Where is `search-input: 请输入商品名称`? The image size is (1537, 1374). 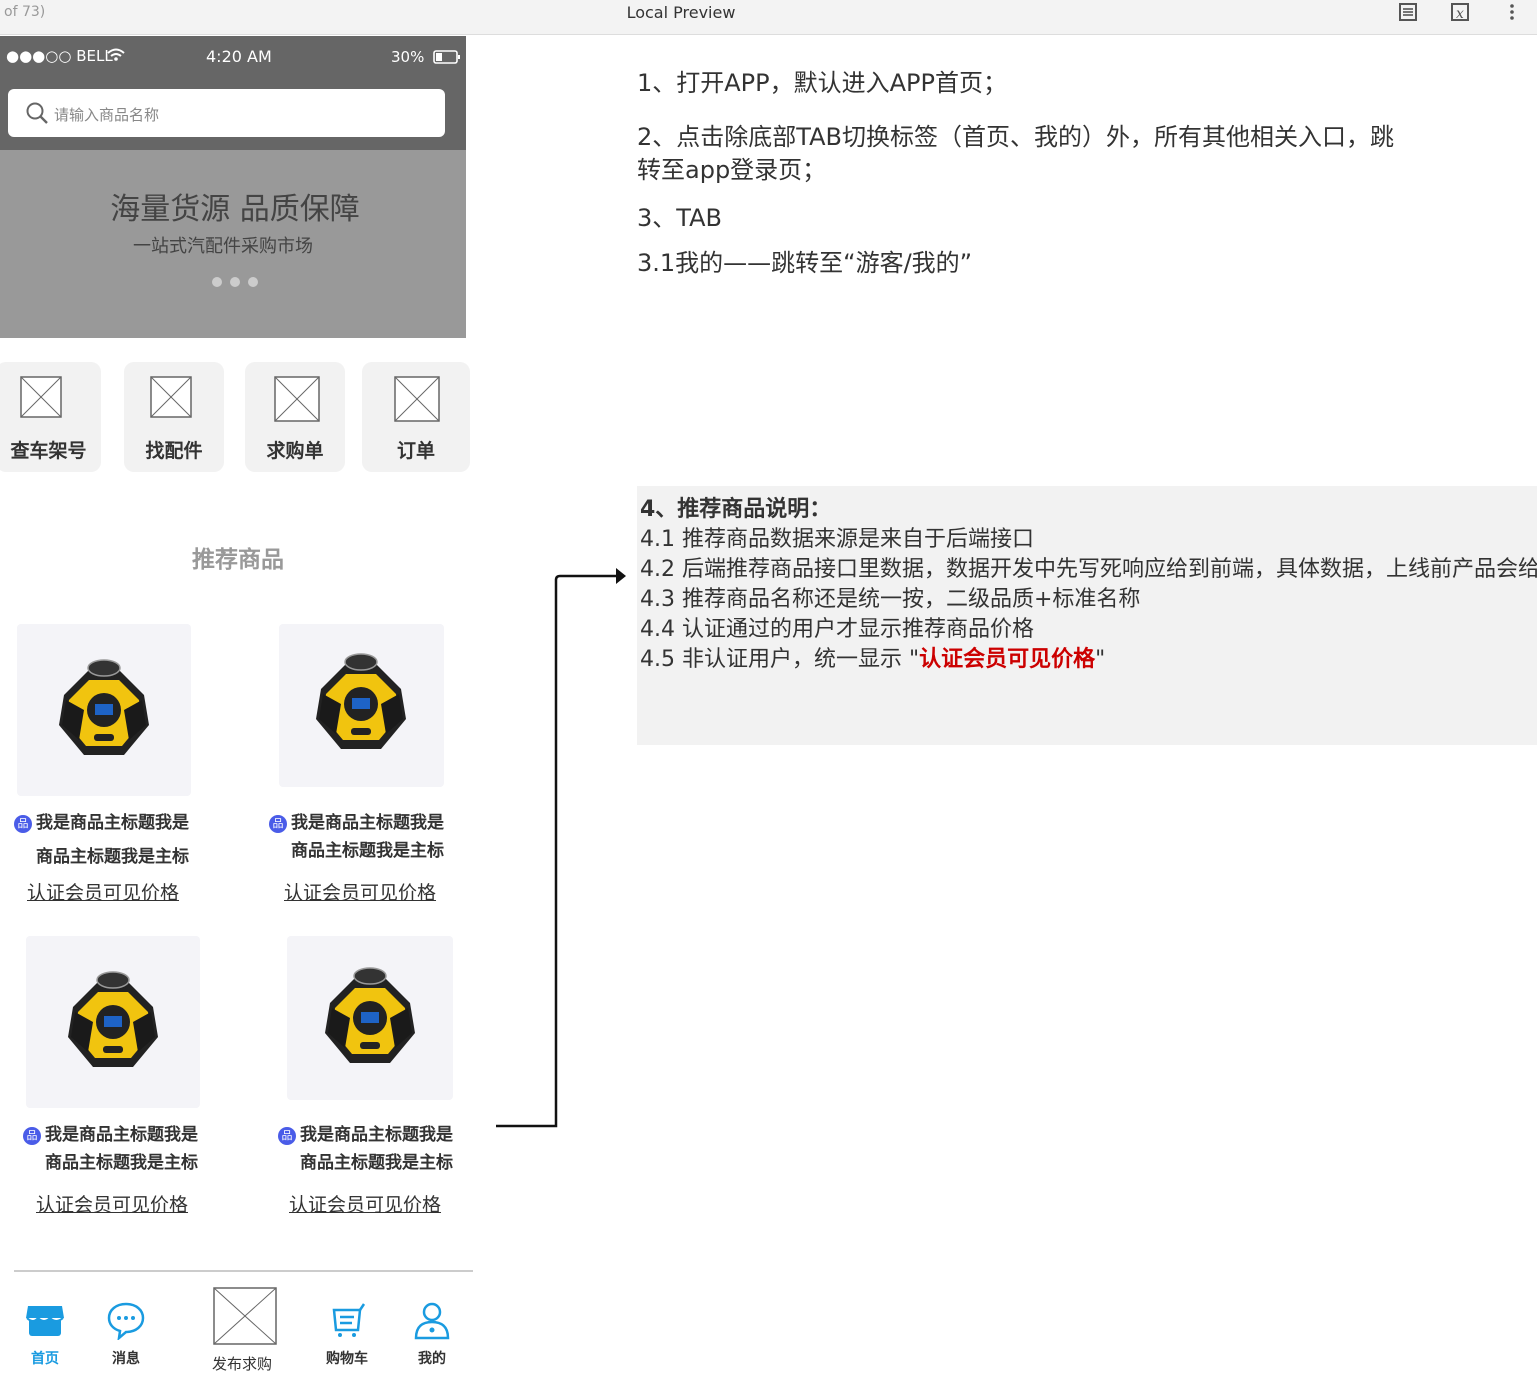
search-input: 请输入商品名称 is located at coordinates (226, 113).